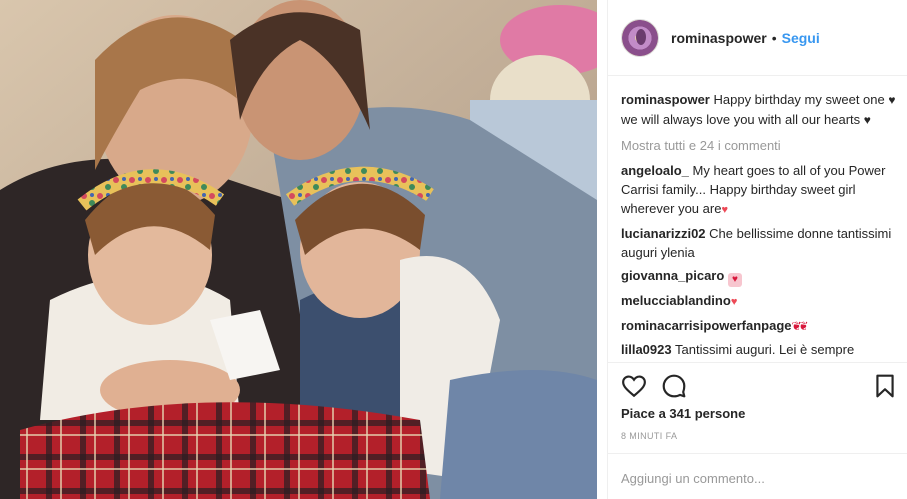 The height and width of the screenshot is (499, 907). Describe the element at coordinates (634, 386) in the screenshot. I see `like-heart-icon` at that location.